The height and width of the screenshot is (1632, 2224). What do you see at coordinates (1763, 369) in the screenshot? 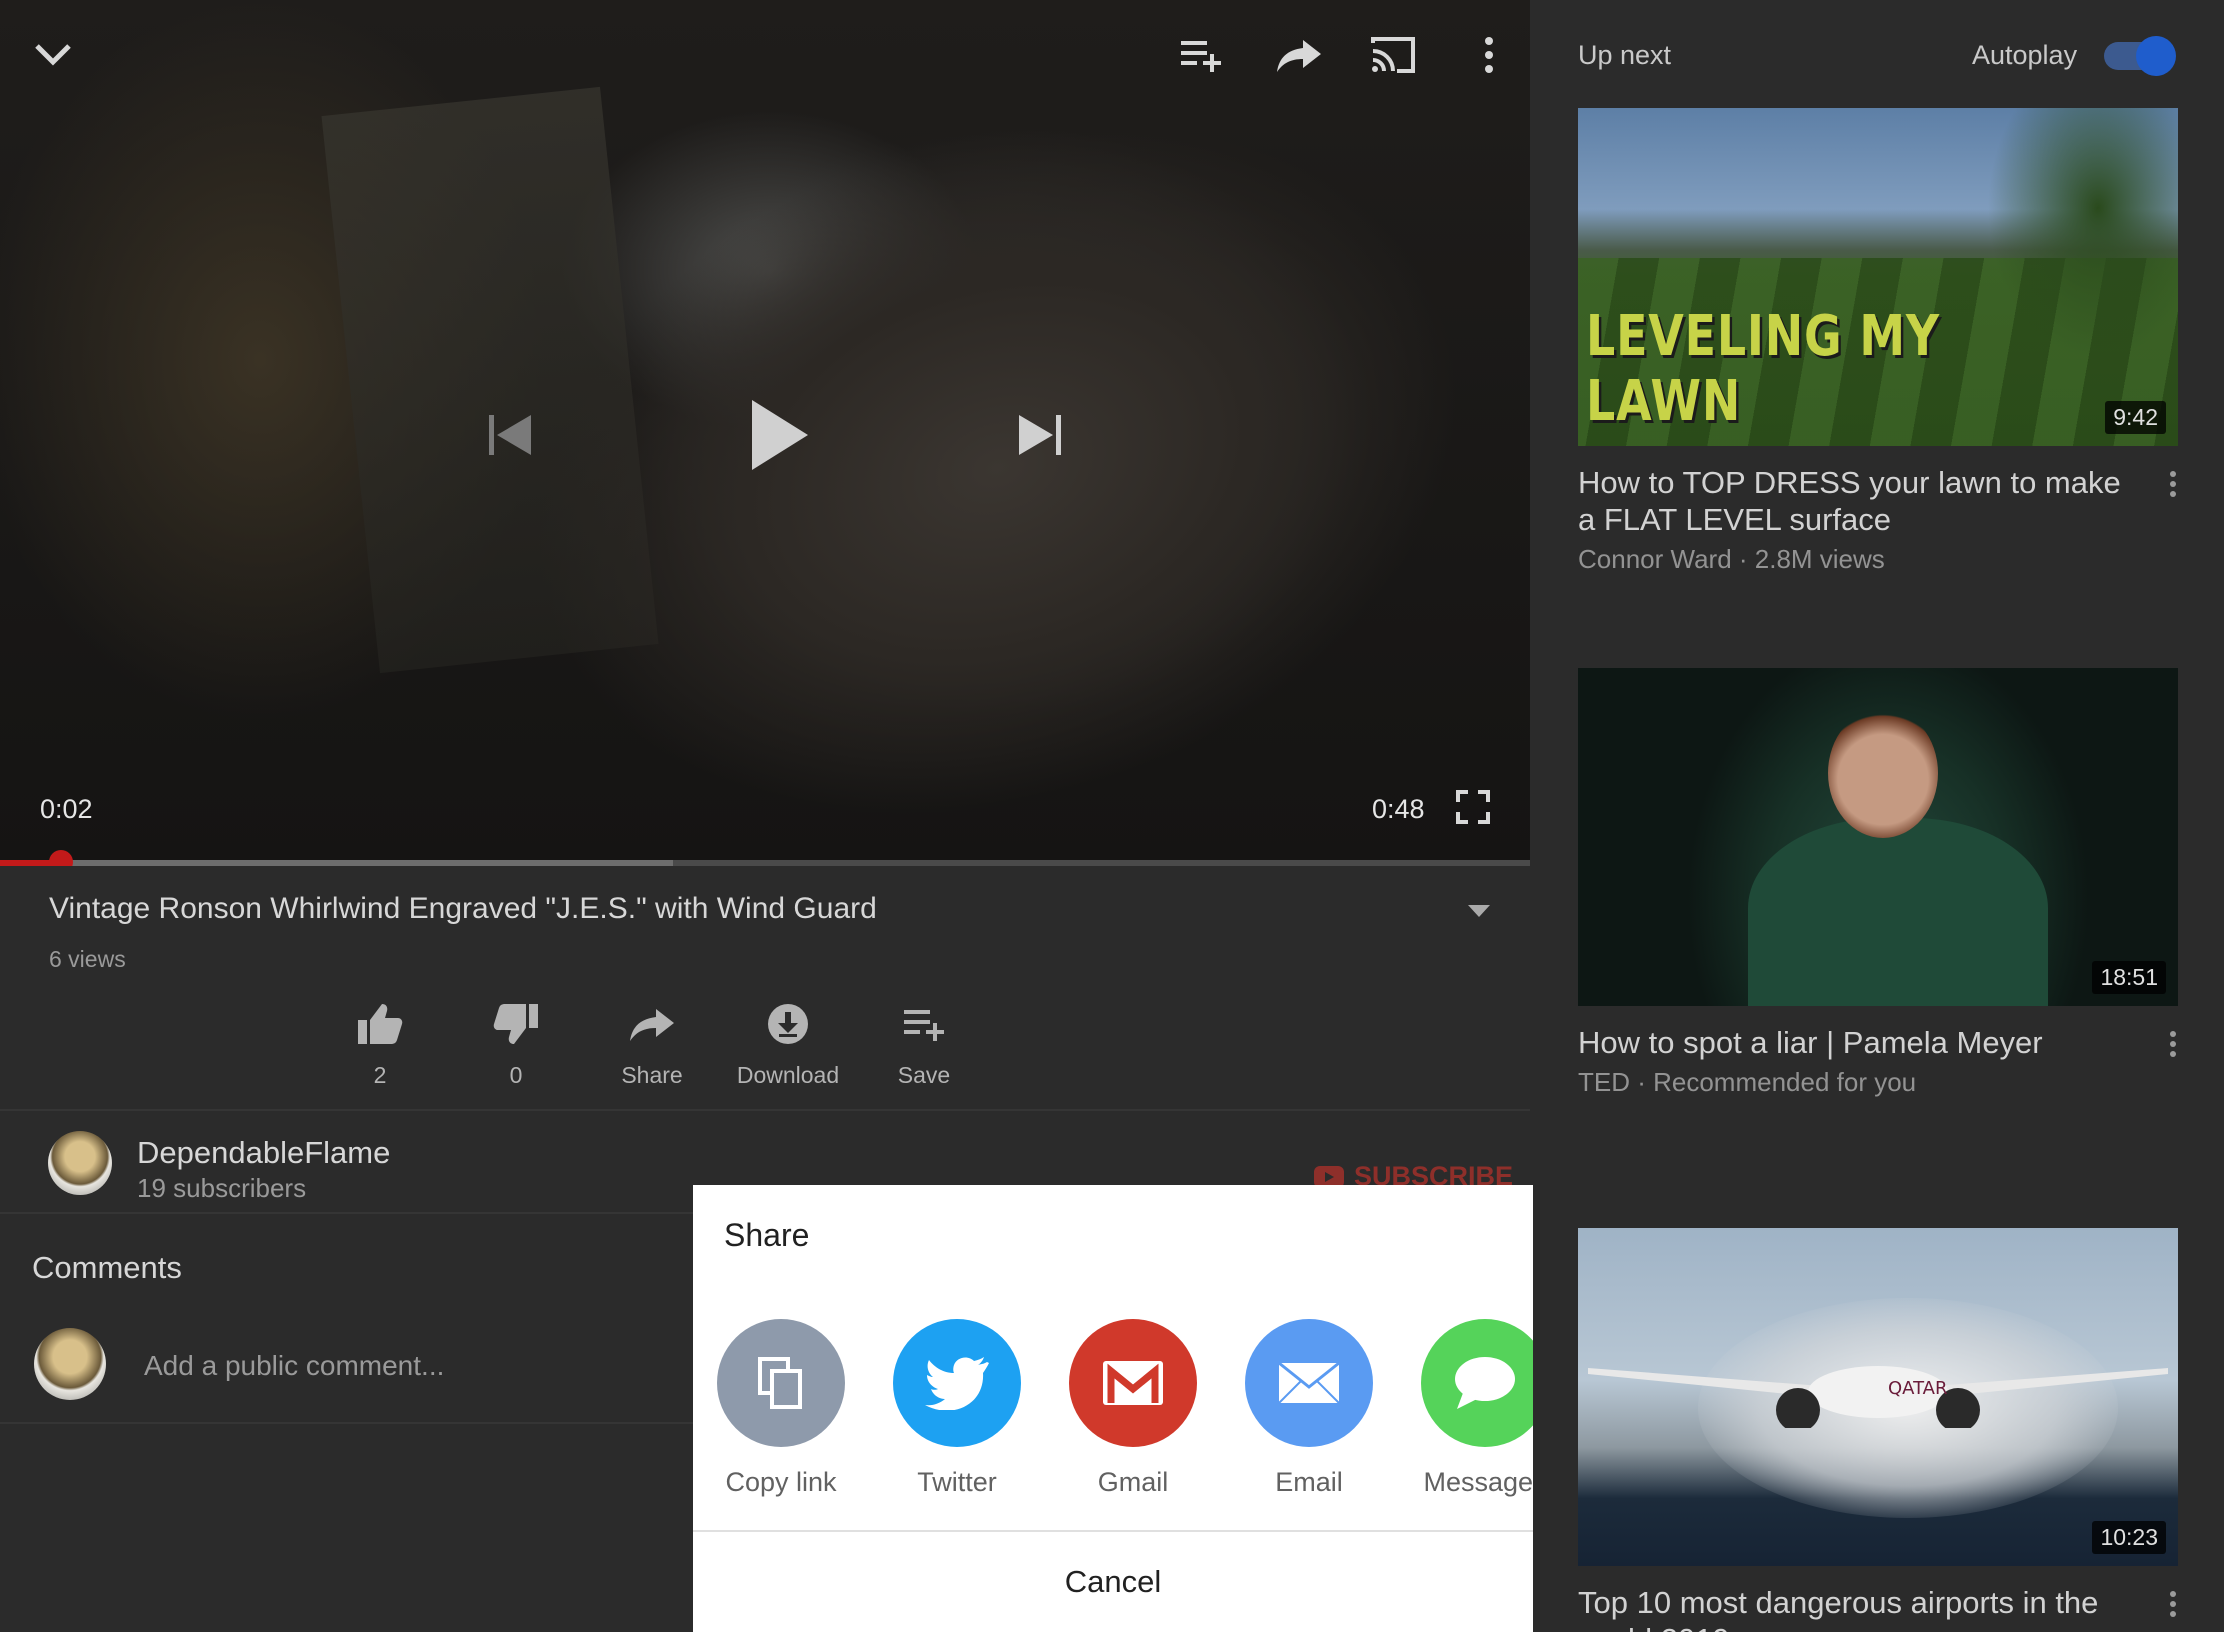
I see `thumbnail-text: LEVELING MY LAWN` at bounding box center [1763, 369].